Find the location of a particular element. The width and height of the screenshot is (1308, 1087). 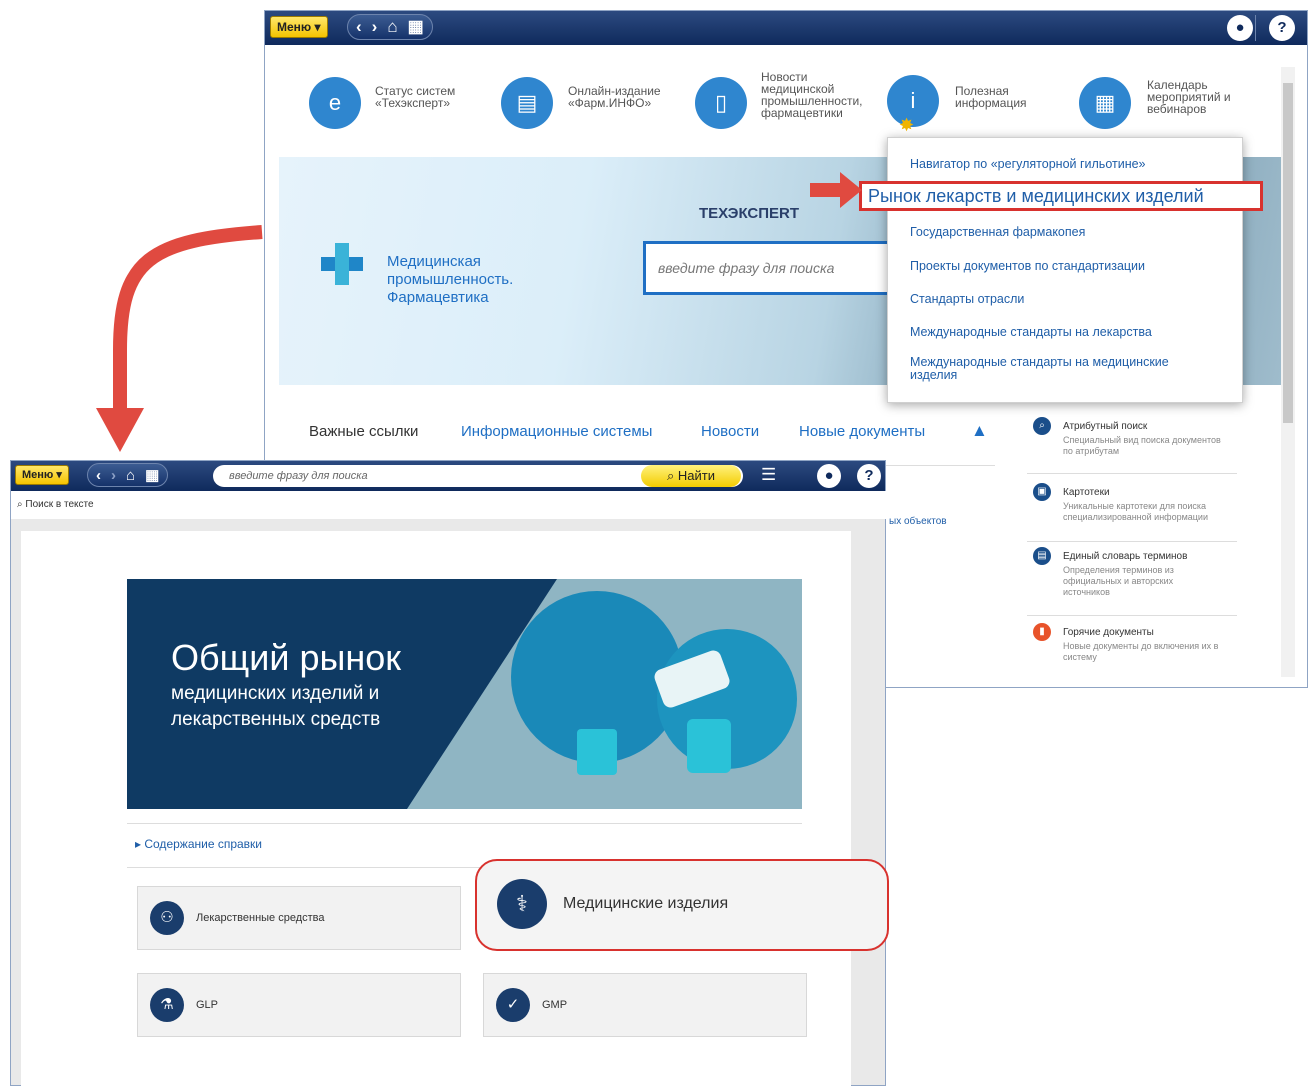

hero-title: Общий рынок is located at coordinates (286, 657).